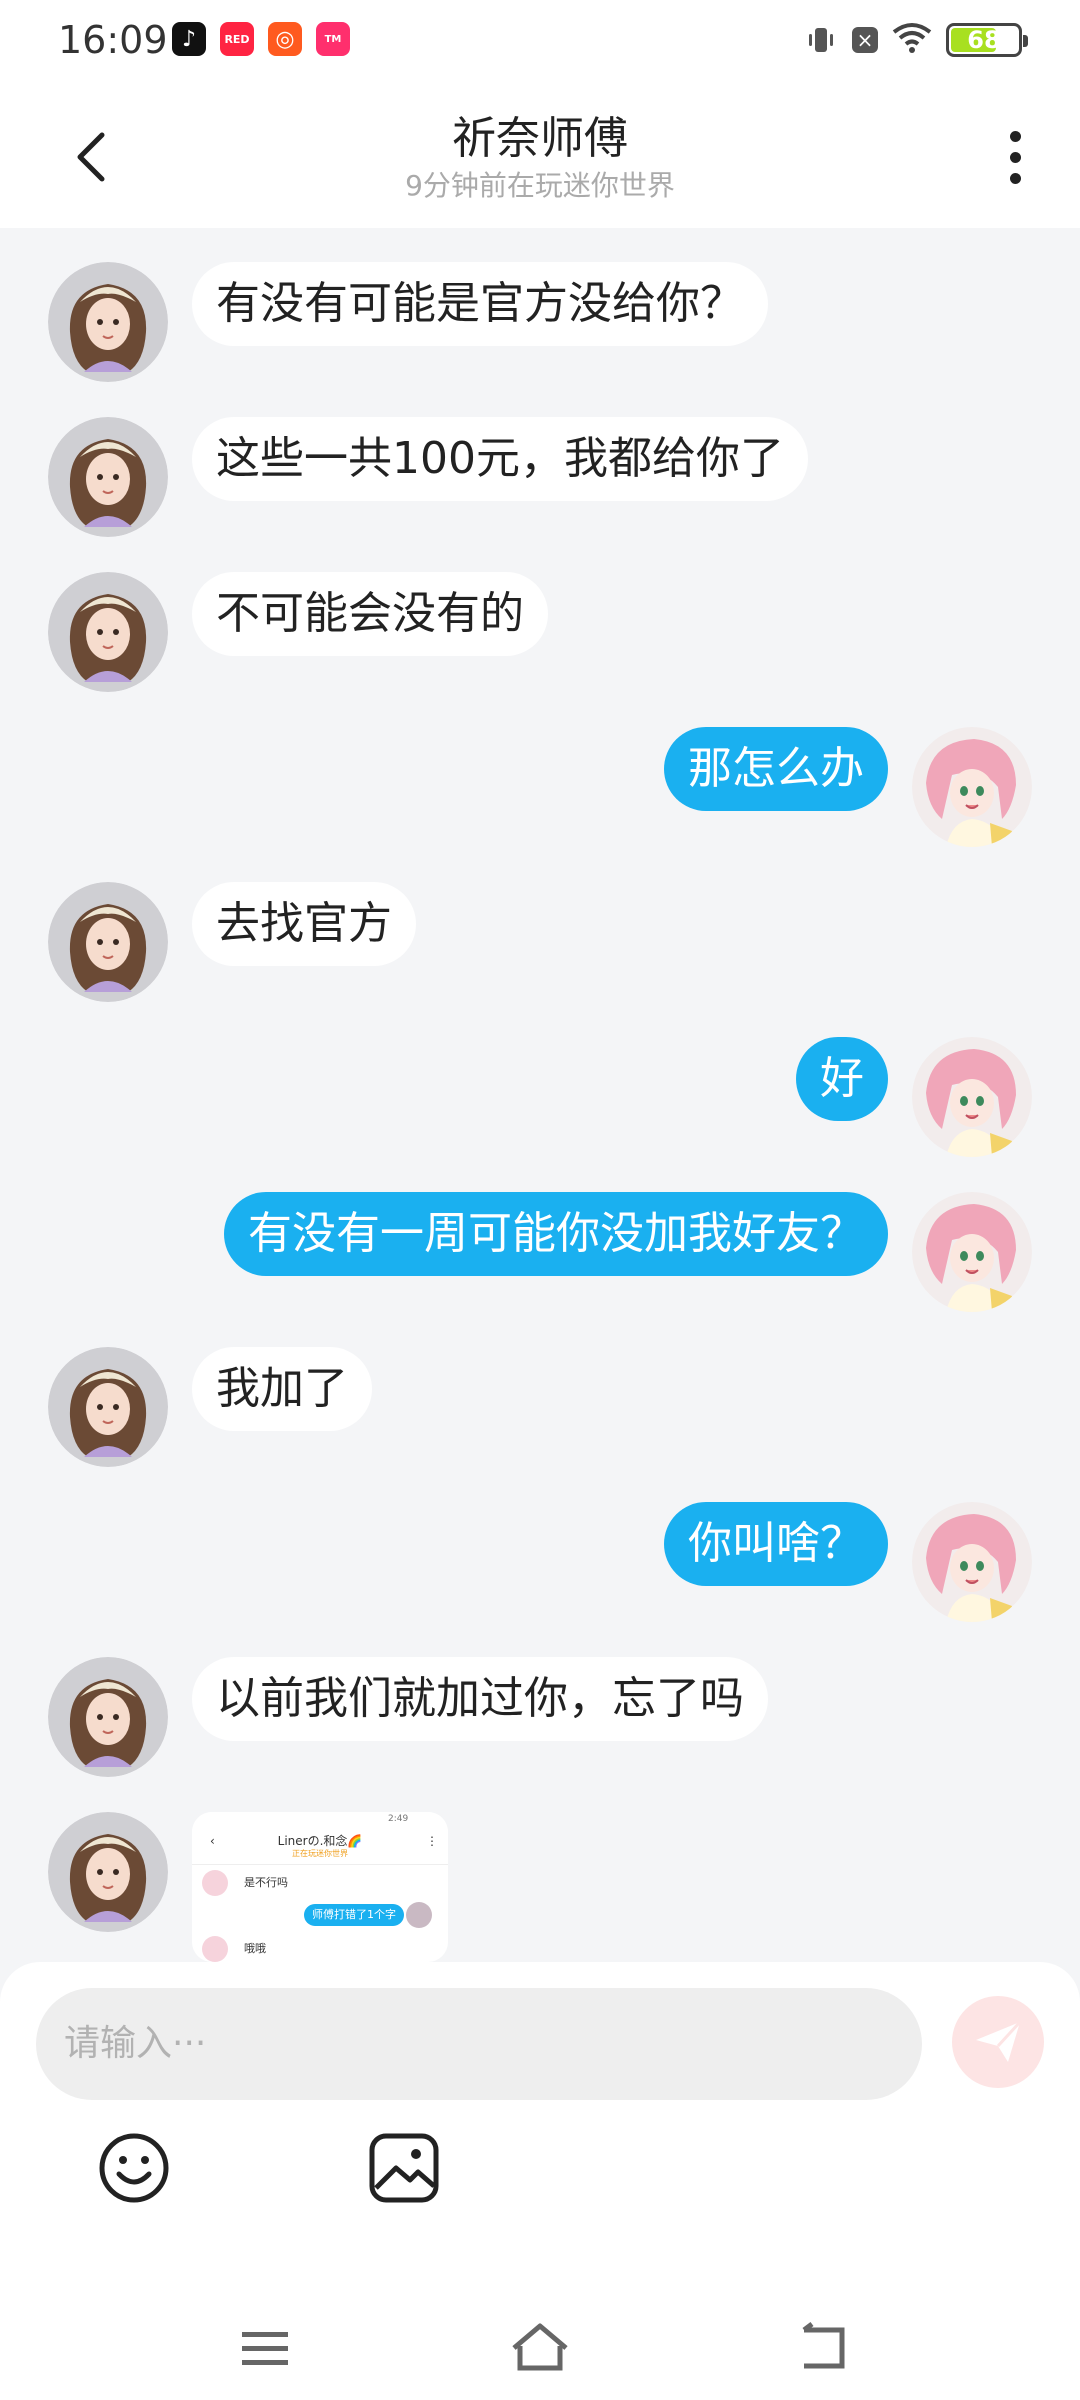  I want to click on message-row-incoming: 以前我们就加过你，忘了吗, so click(540, 1717).